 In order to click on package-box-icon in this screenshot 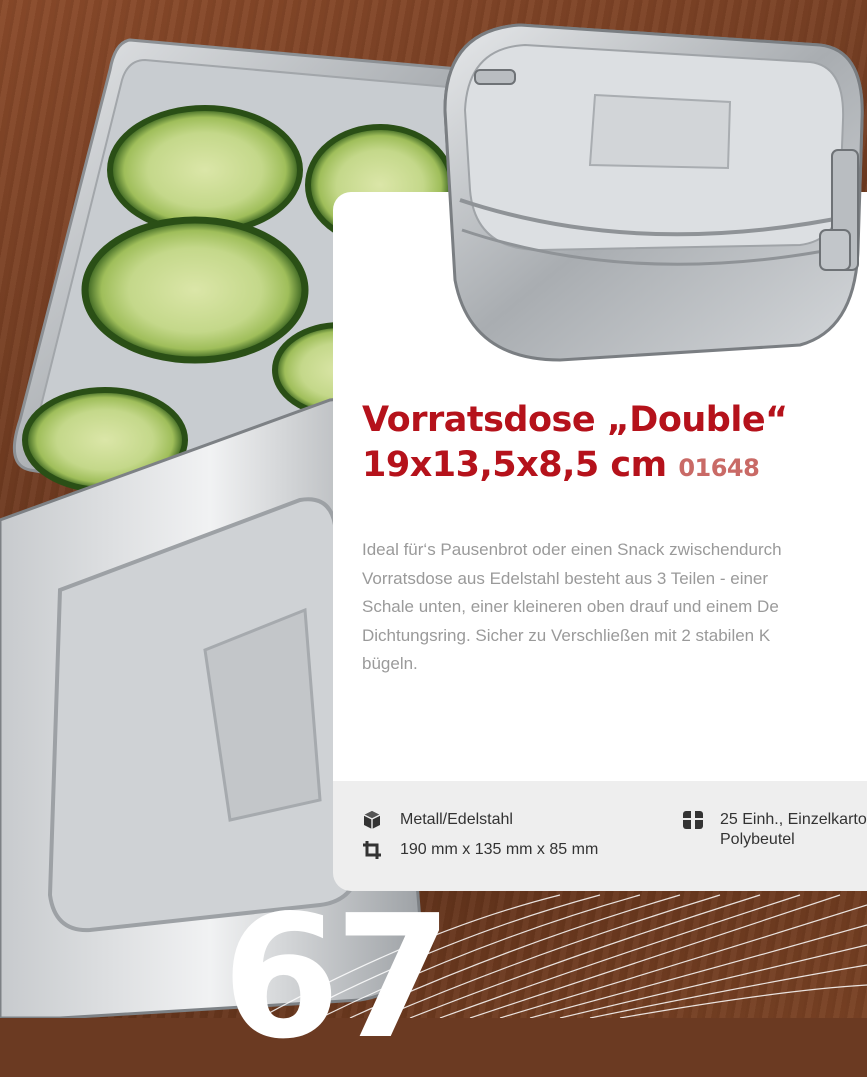, I will do `click(693, 820)`.